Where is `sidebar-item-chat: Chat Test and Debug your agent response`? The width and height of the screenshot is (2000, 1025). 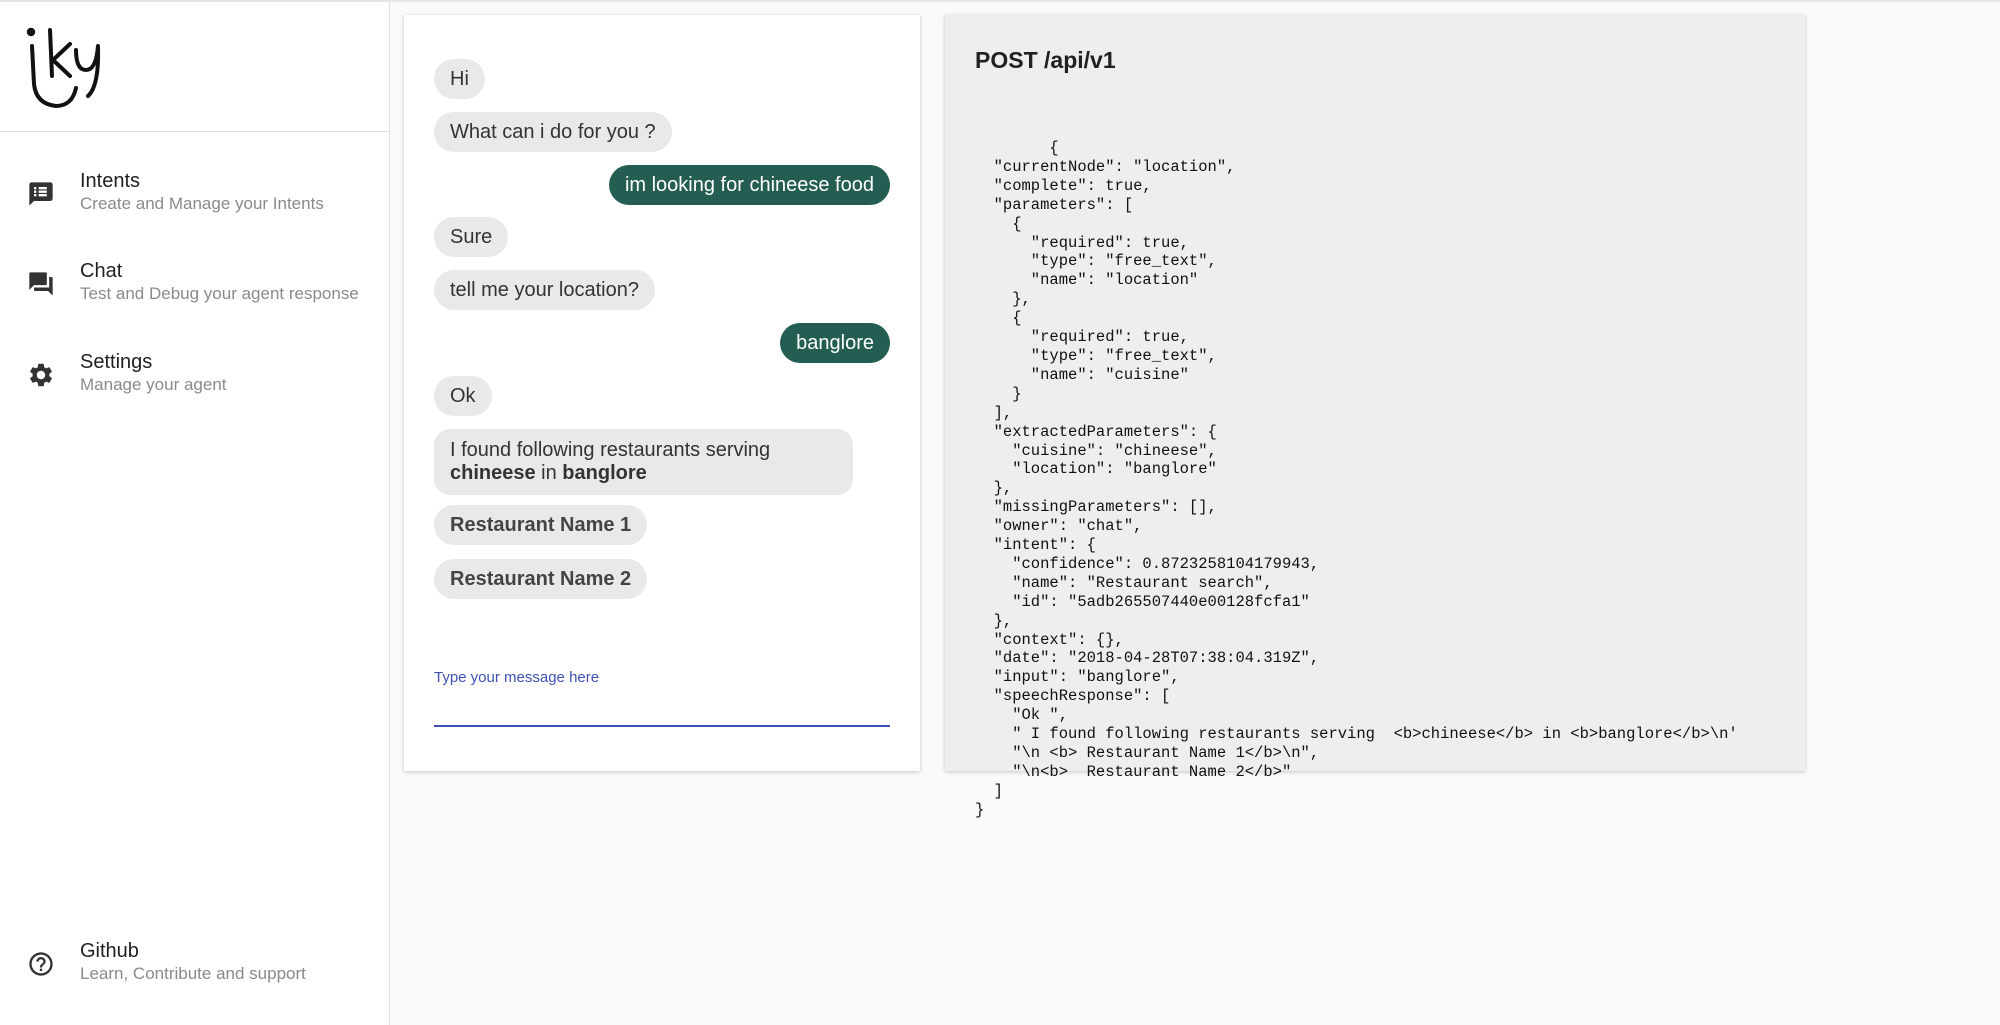 sidebar-item-chat: Chat Test and Debug your agent response is located at coordinates (194, 288).